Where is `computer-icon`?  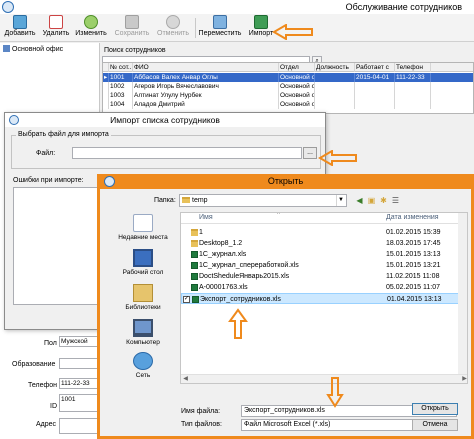
computer-icon is located at coordinates (143, 328).